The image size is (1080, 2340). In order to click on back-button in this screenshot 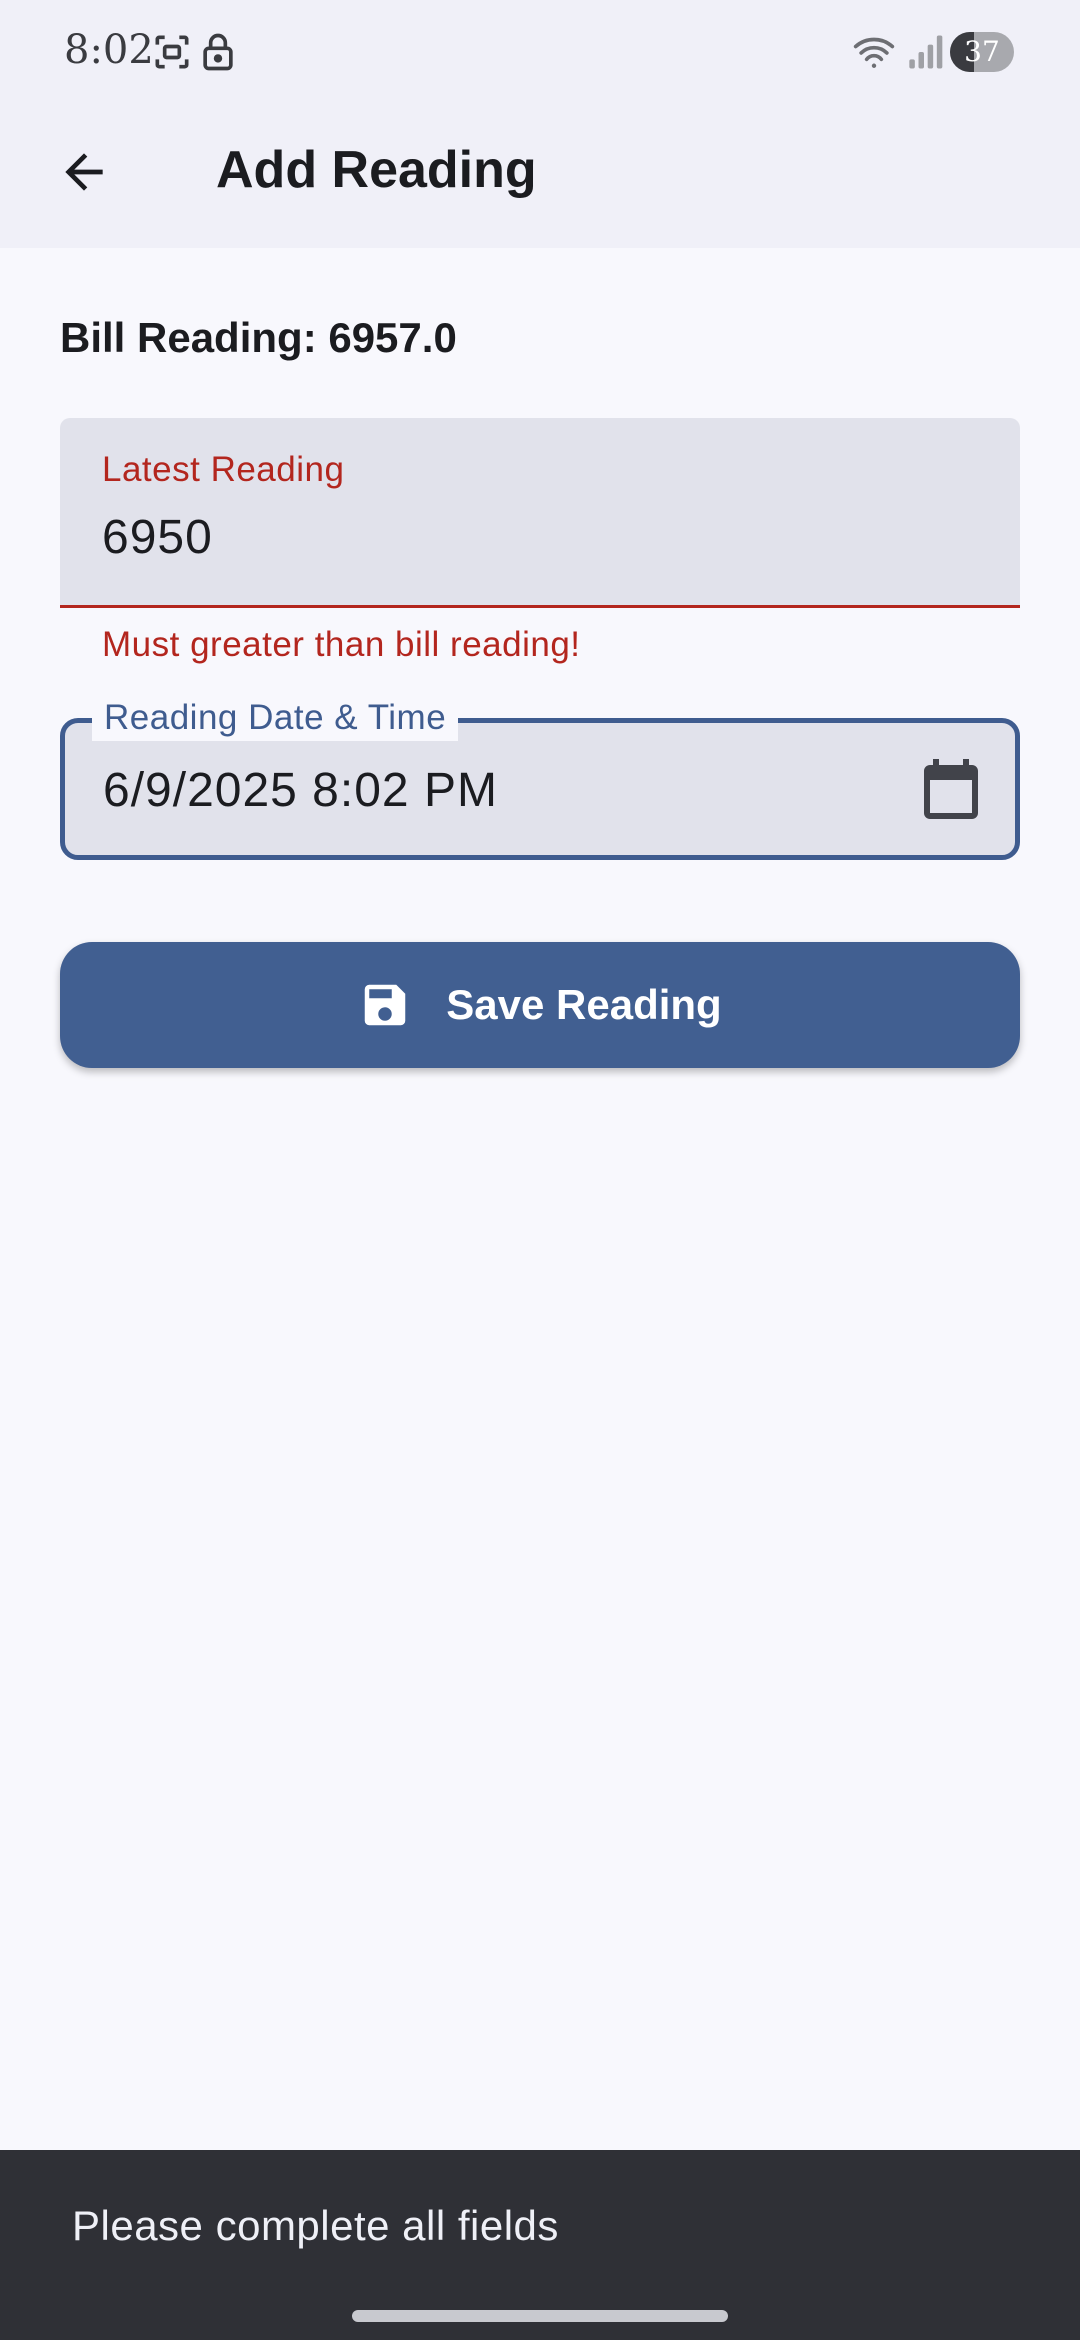, I will do `click(84, 172)`.